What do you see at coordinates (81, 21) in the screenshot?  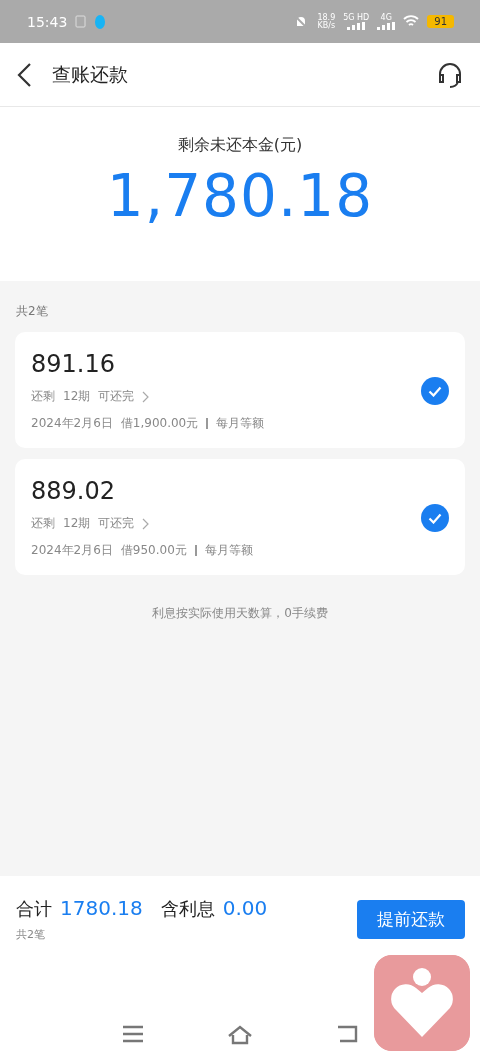 I see `document-icon` at bounding box center [81, 21].